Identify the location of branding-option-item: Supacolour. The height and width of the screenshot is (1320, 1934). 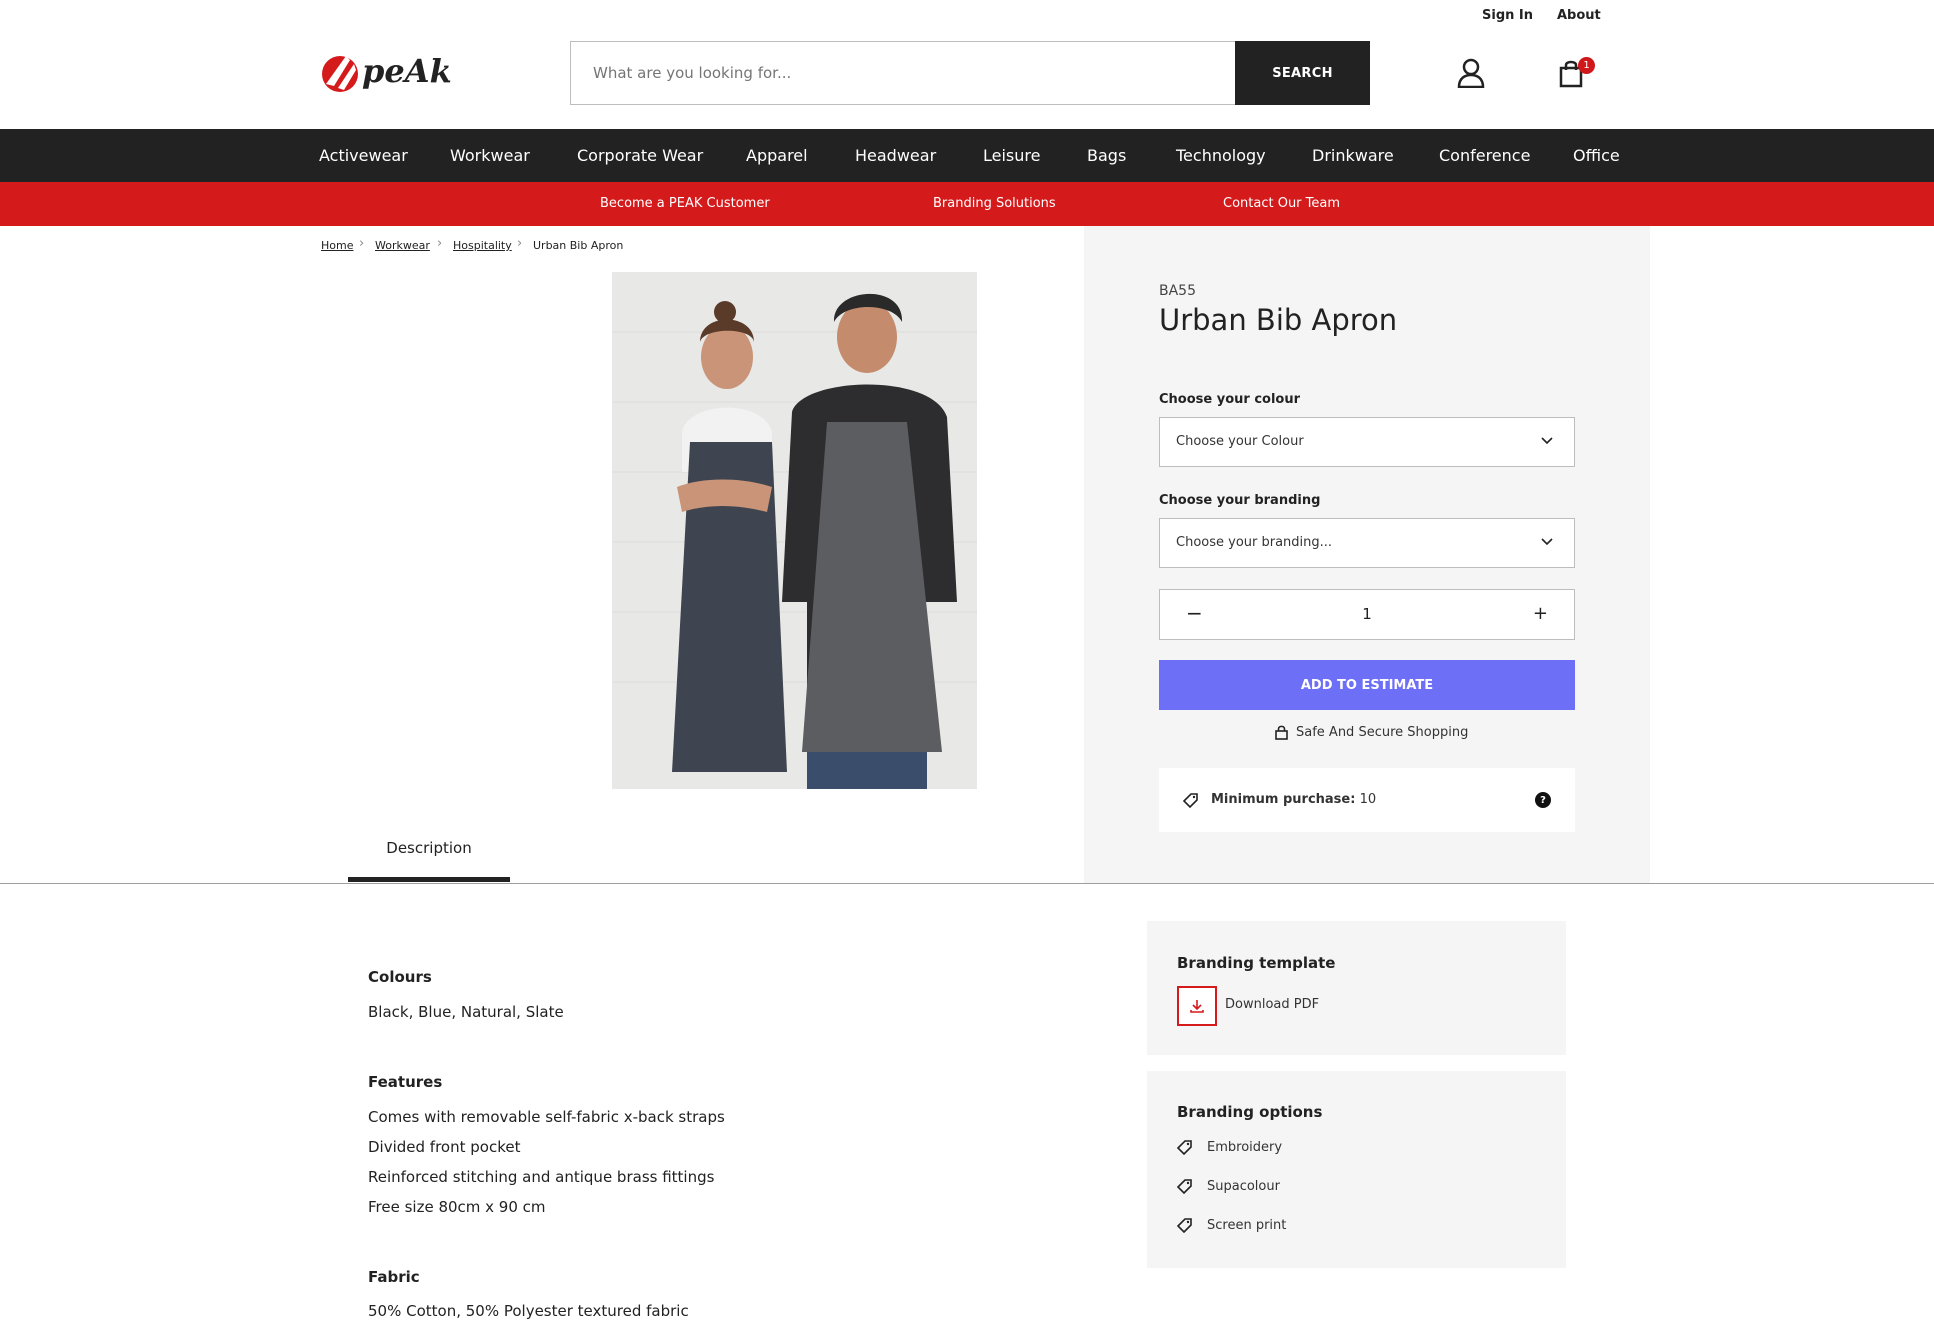
(1228, 1186).